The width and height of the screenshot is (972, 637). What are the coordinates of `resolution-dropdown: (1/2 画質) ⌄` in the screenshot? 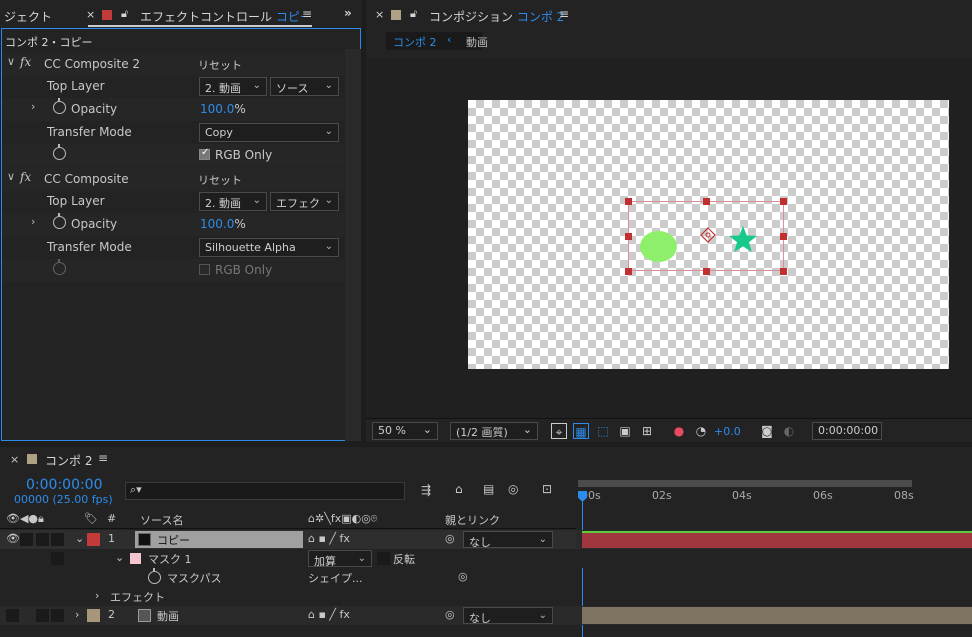 It's located at (494, 431).